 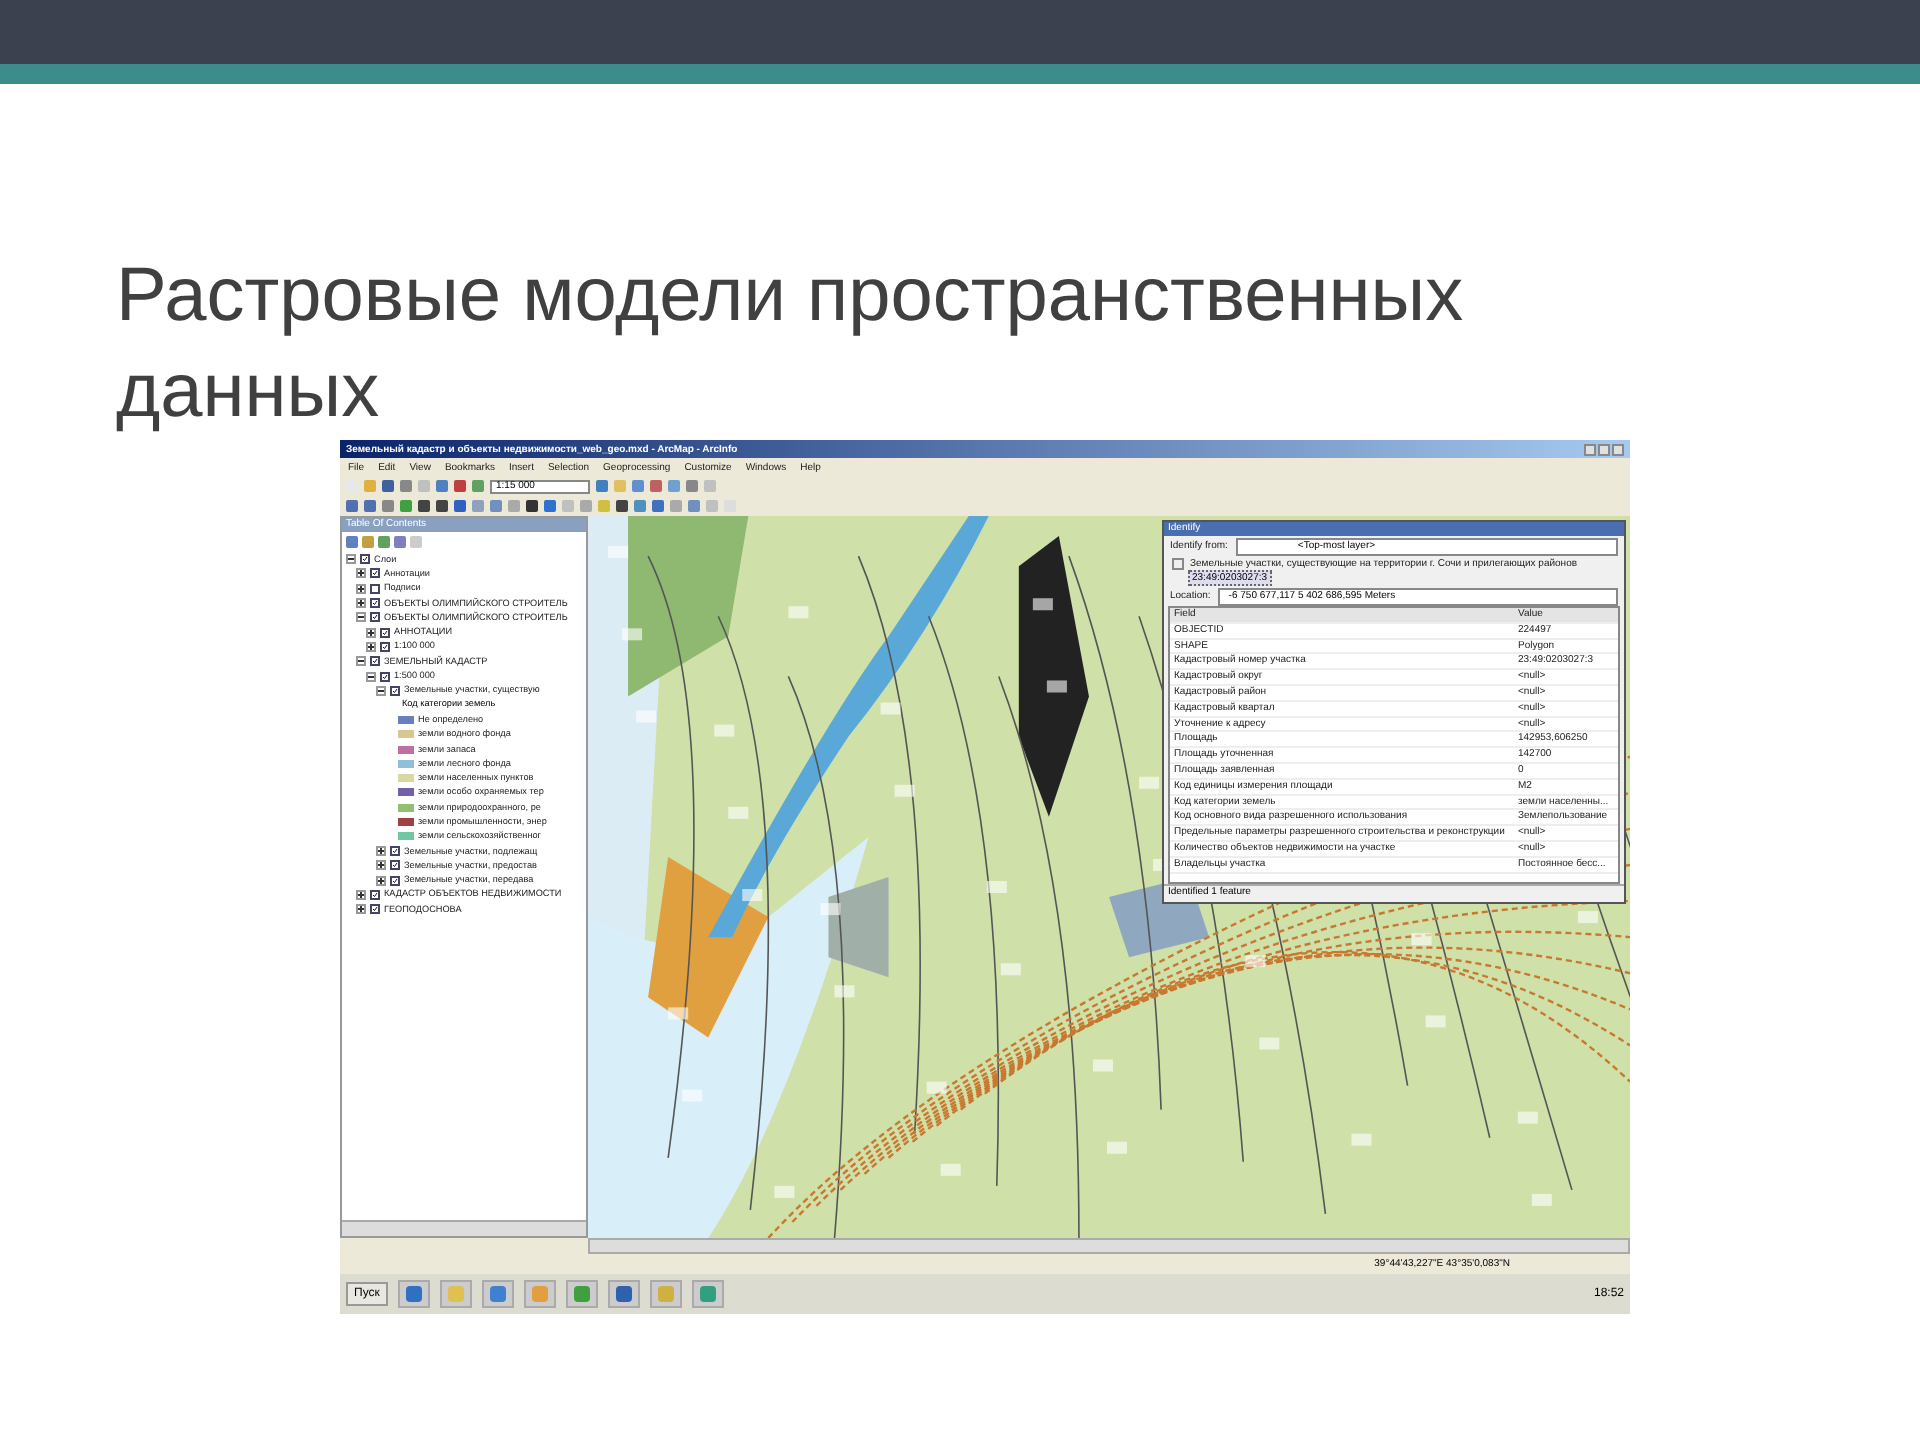 What do you see at coordinates (1618, 449) in the screenshot?
I see `close-button` at bounding box center [1618, 449].